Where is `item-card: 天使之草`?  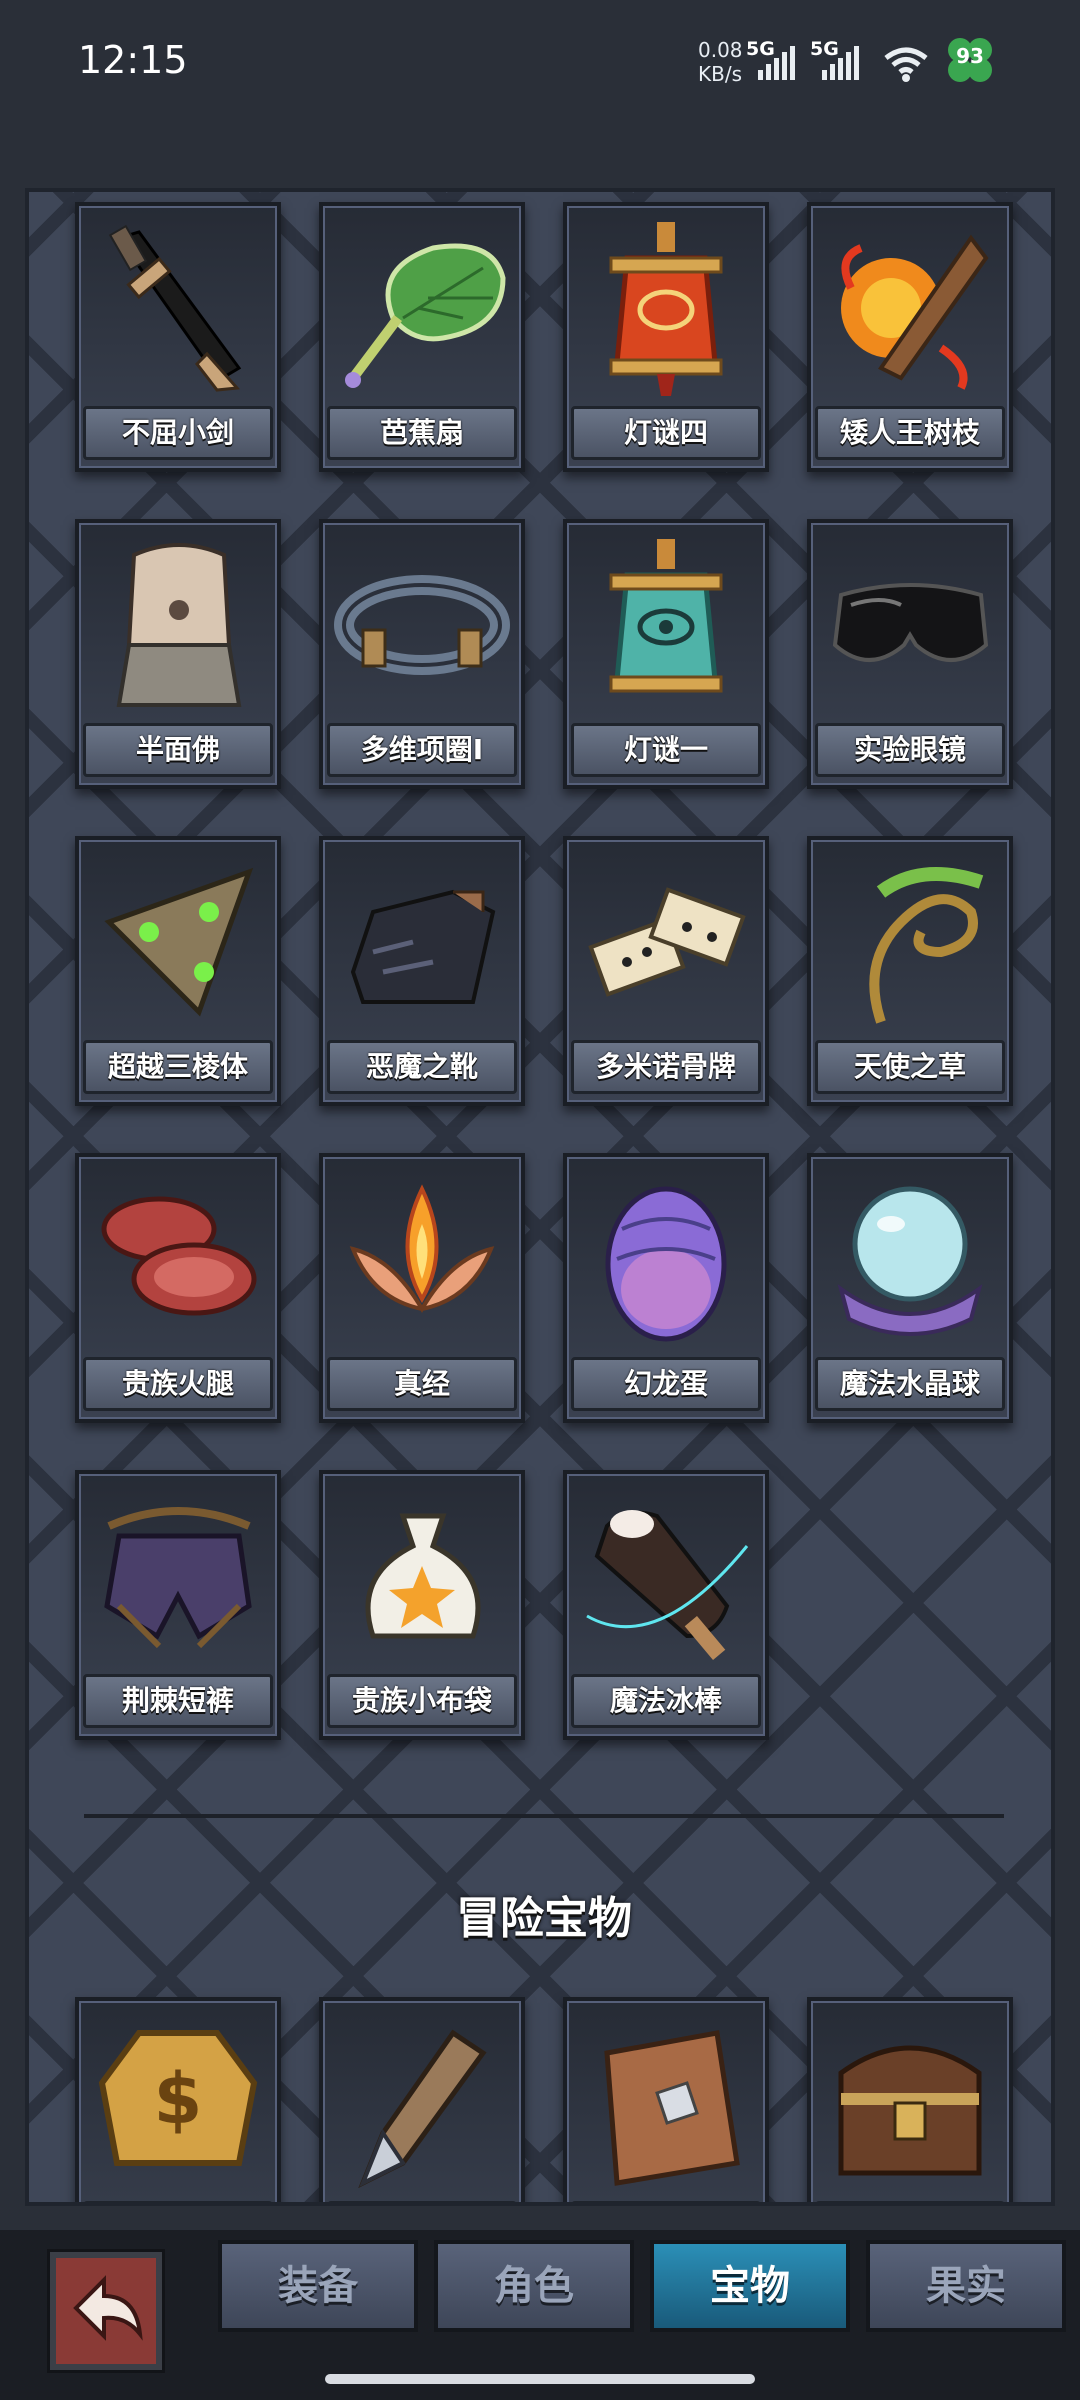 item-card: 天使之草 is located at coordinates (910, 971).